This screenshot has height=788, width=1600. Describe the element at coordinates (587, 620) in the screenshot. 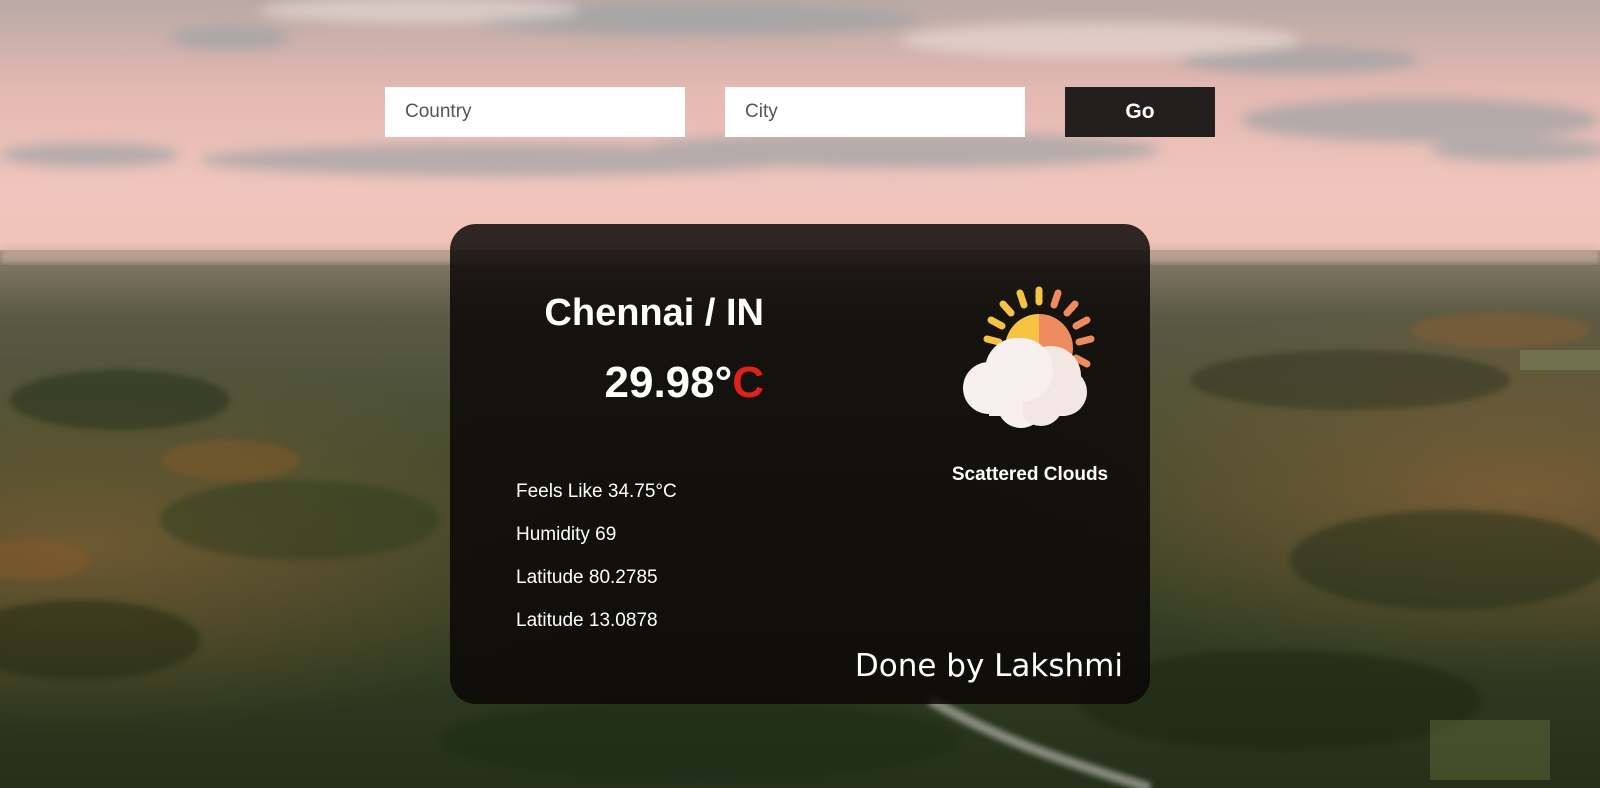

I see `latitude-detail: Latitude 13.0878` at that location.